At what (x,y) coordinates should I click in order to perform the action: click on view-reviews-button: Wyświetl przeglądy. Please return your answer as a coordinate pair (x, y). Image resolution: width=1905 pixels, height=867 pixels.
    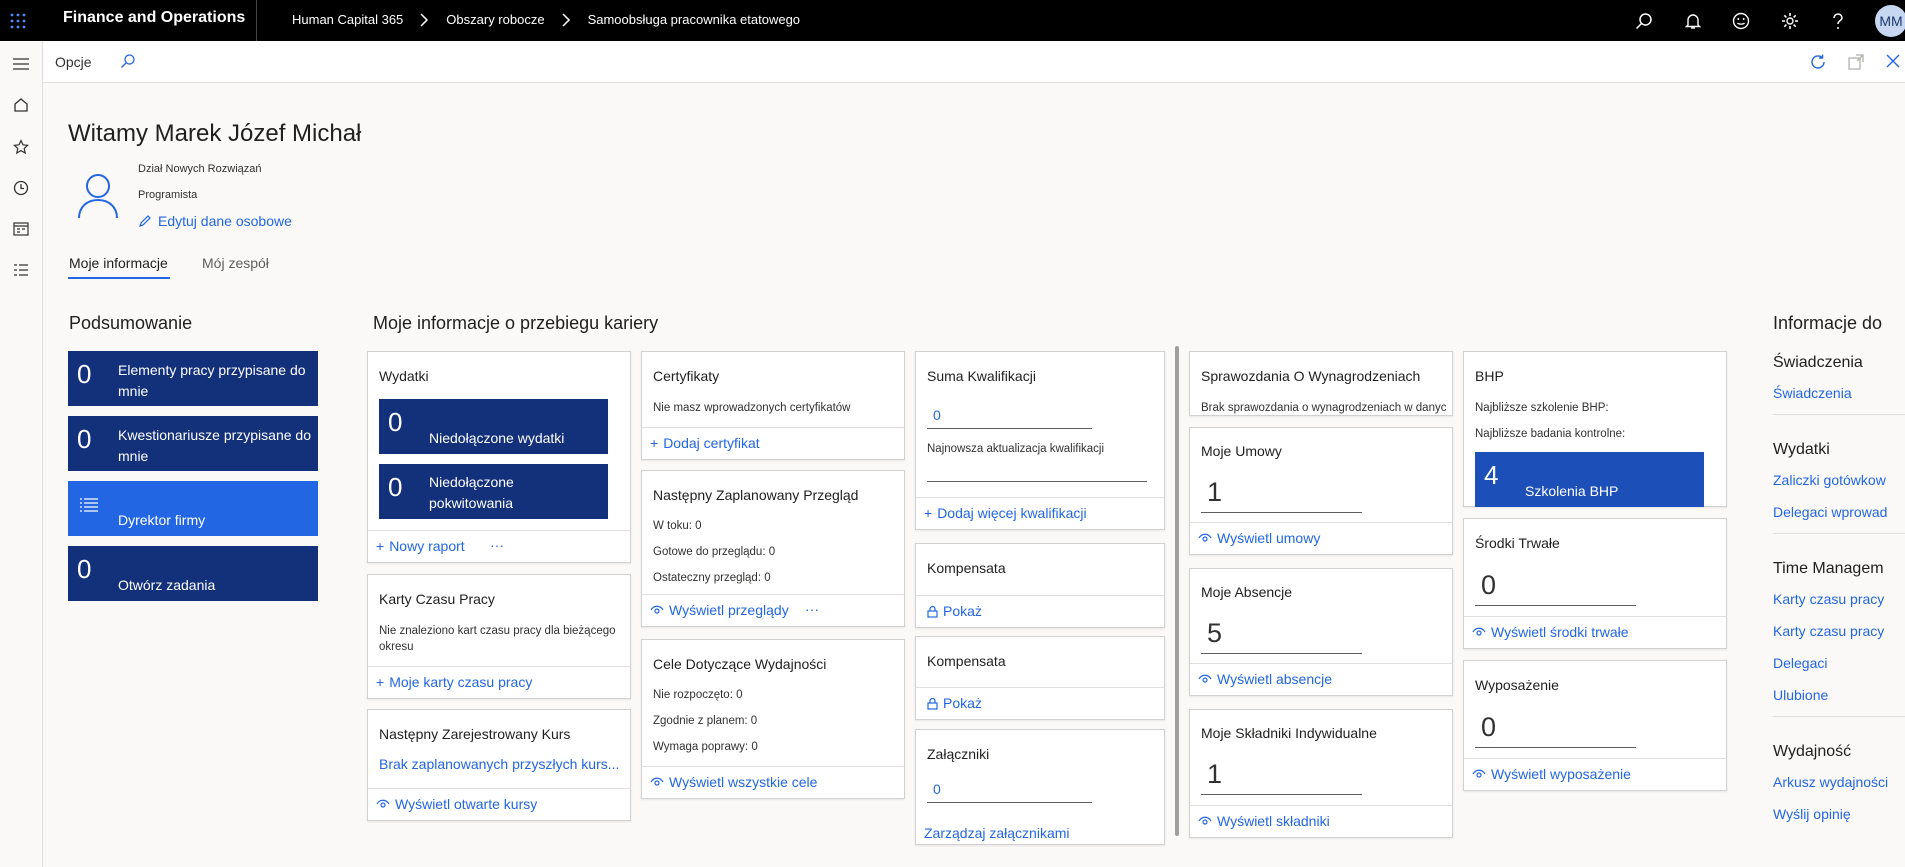
    Looking at the image, I should click on (719, 610).